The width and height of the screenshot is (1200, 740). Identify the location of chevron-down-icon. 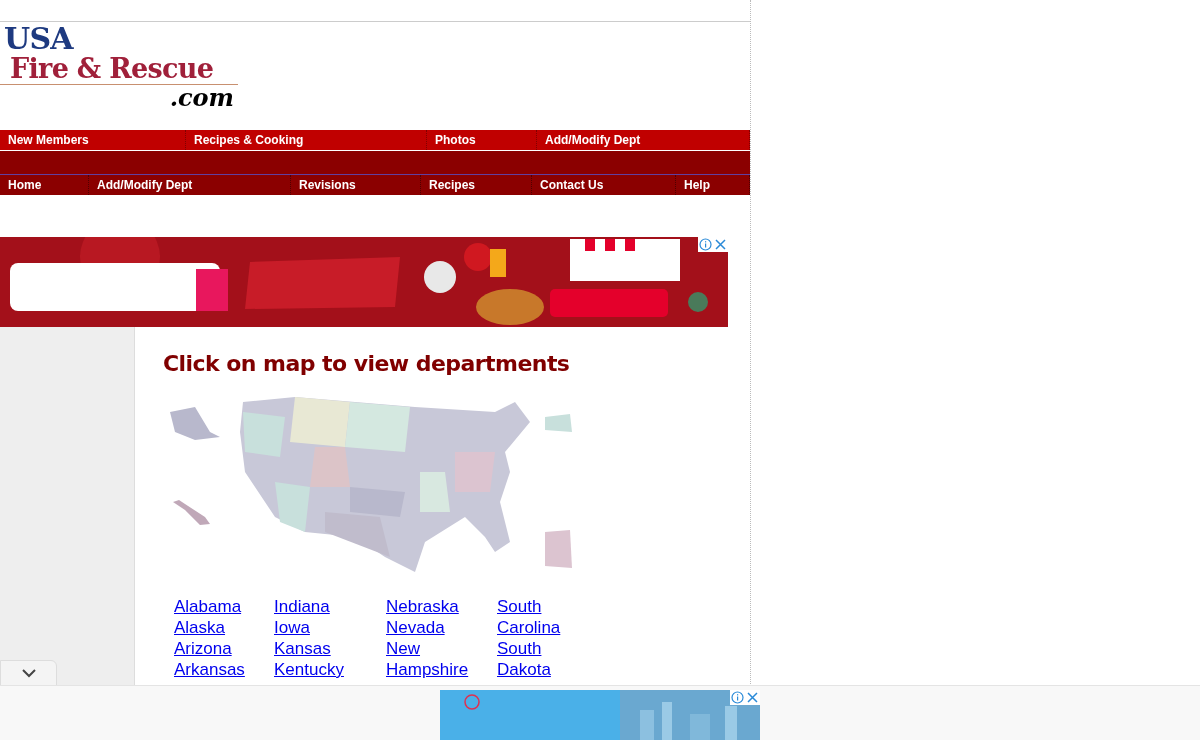
(28, 673).